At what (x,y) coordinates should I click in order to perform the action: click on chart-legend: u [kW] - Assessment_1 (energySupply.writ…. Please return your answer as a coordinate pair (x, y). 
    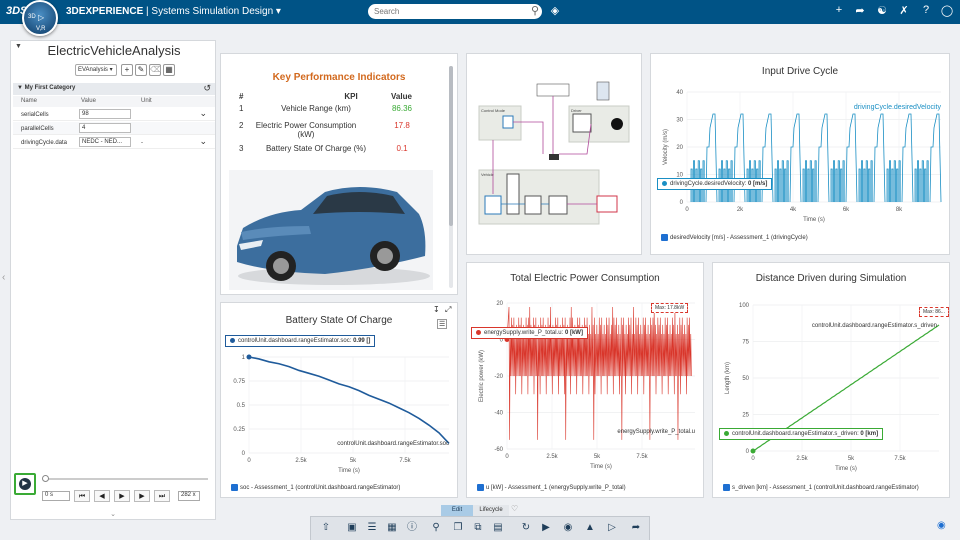
    Looking at the image, I should click on (551, 487).